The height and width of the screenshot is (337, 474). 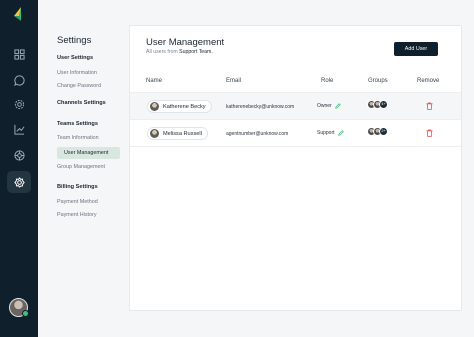 I want to click on subtitle-prefix: All users from, so click(x=162, y=52).